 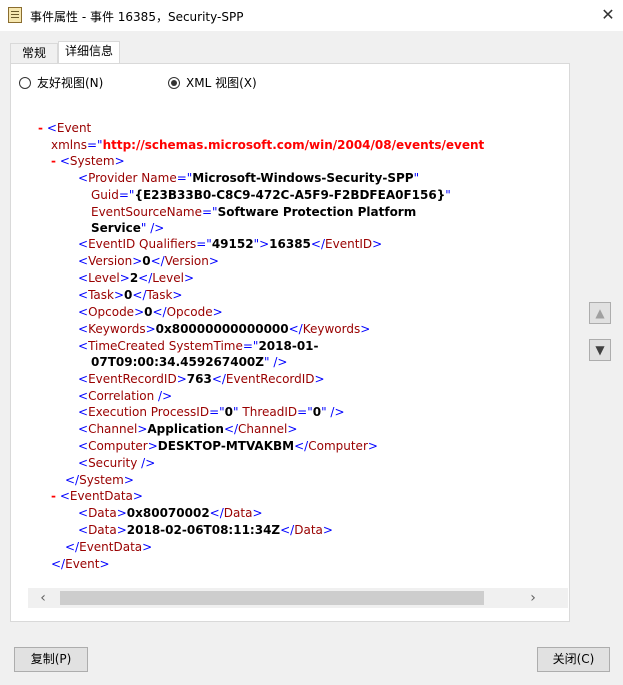 I want to click on close-button: 关闭(C), so click(x=573, y=659).